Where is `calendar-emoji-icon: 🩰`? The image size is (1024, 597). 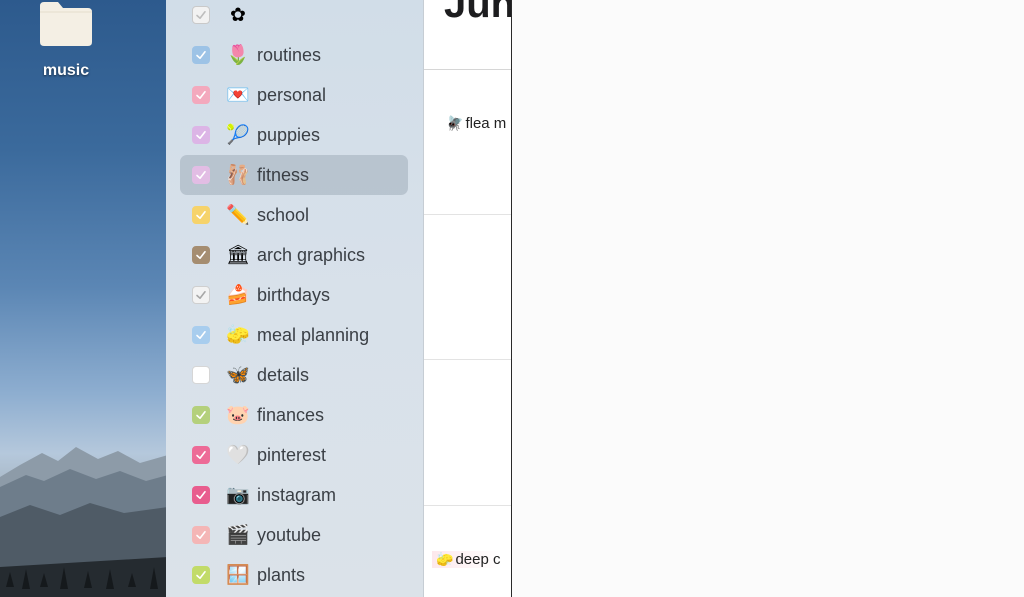 calendar-emoji-icon: 🩰 is located at coordinates (238, 175).